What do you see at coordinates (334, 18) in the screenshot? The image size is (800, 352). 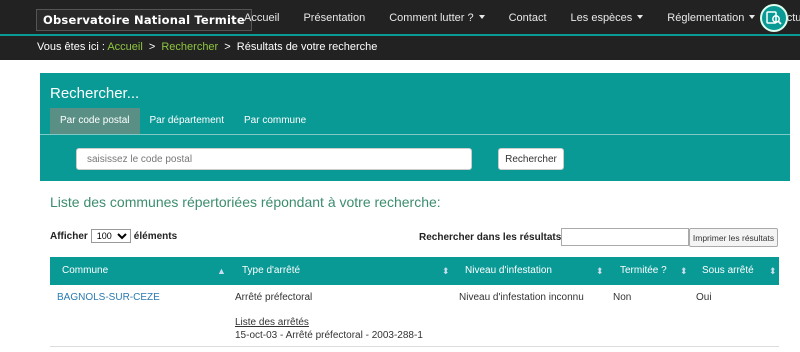 I see `nav-item-presentation: Présentation` at bounding box center [334, 18].